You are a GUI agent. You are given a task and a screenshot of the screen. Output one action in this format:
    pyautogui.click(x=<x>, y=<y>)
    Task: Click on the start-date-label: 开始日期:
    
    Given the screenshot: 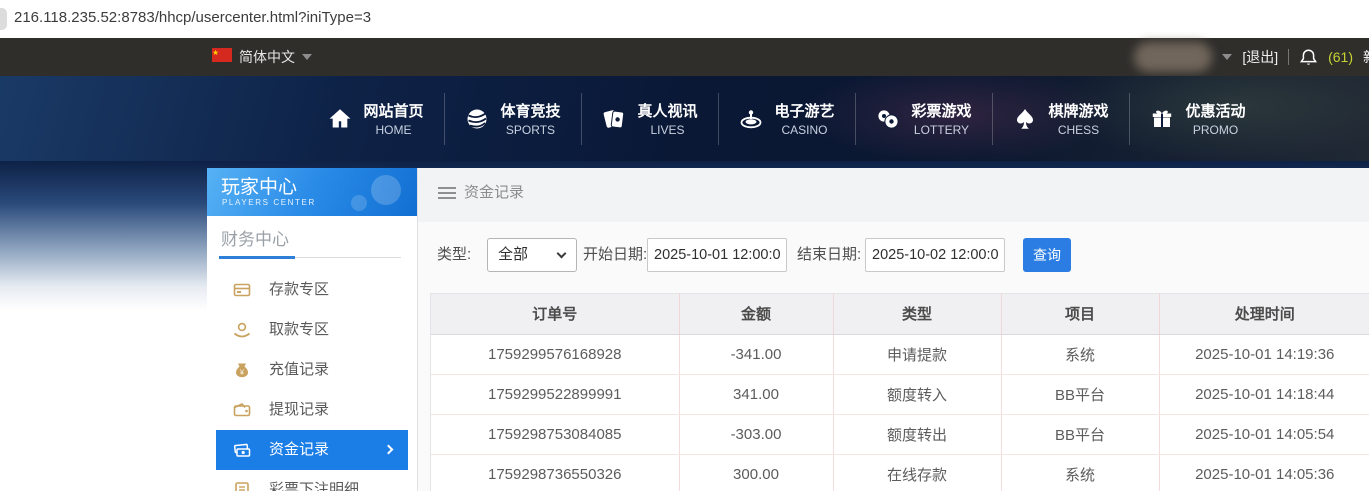 What is the action you would take?
    pyautogui.click(x=615, y=254)
    